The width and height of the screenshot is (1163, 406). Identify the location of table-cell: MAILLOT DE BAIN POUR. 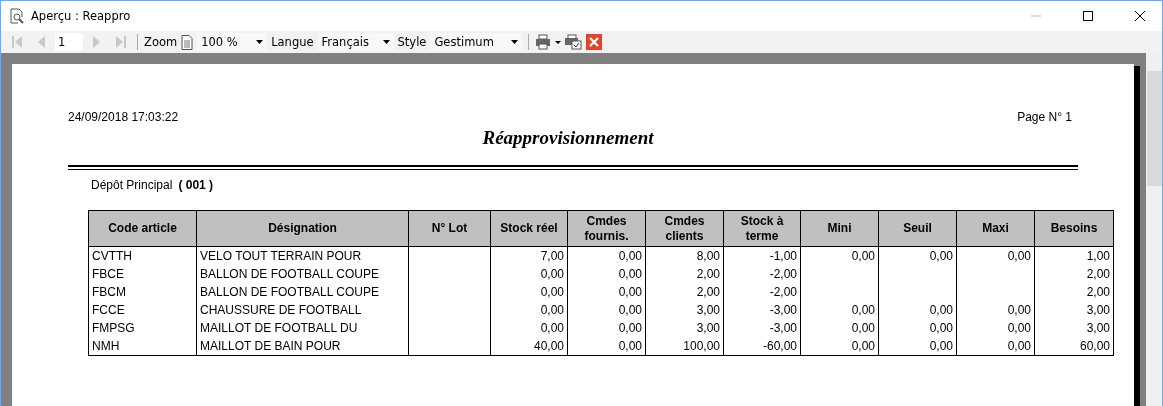
(270, 345).